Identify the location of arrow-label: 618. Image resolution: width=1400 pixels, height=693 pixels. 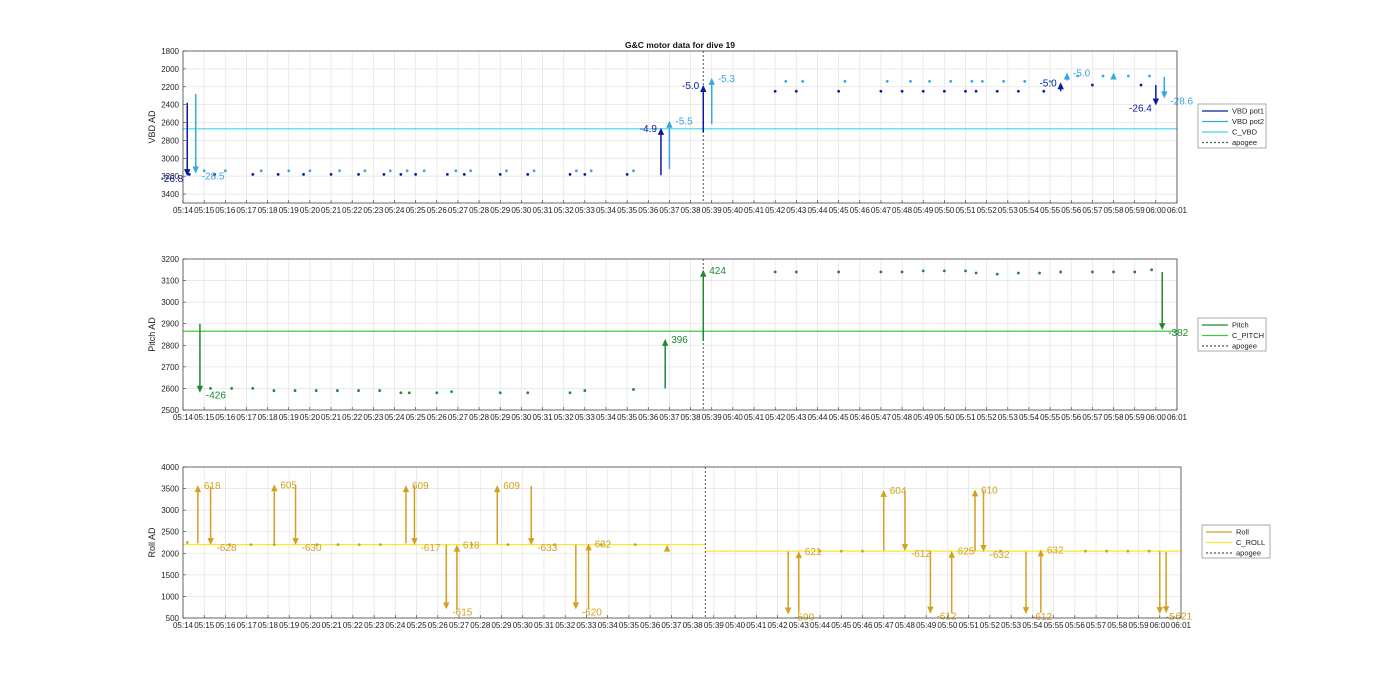
(212, 486).